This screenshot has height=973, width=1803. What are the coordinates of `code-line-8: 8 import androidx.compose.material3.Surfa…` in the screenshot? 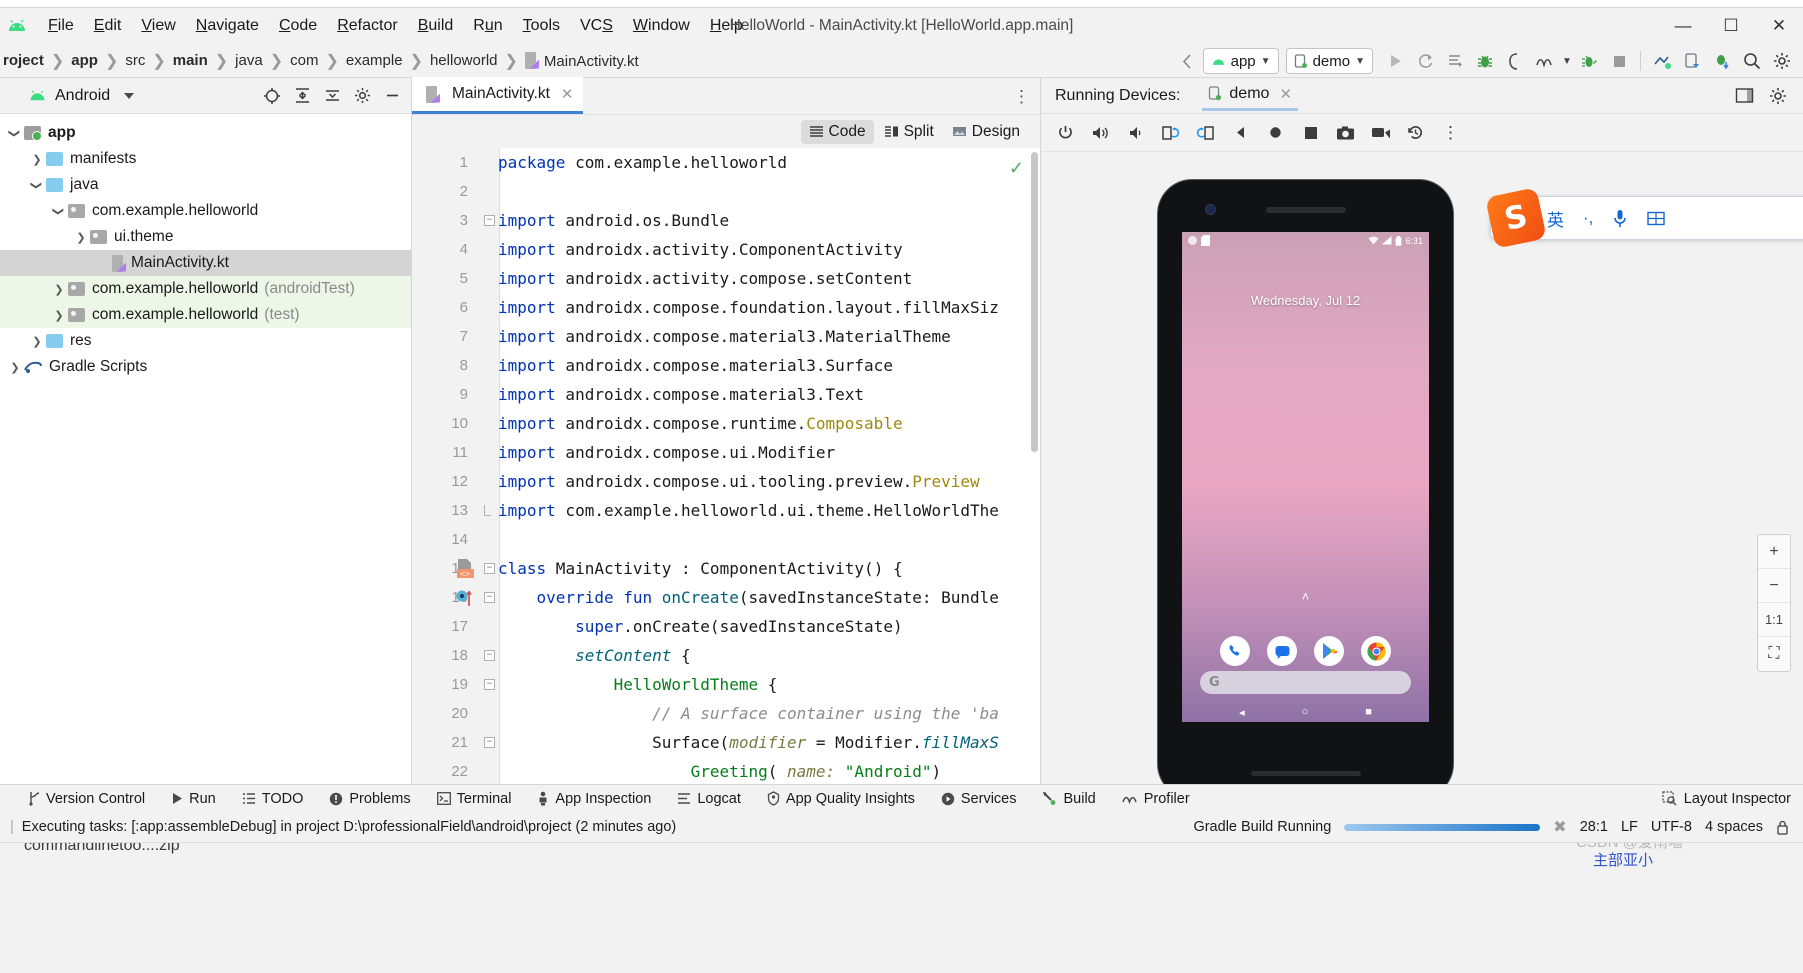 It's located at (726, 365).